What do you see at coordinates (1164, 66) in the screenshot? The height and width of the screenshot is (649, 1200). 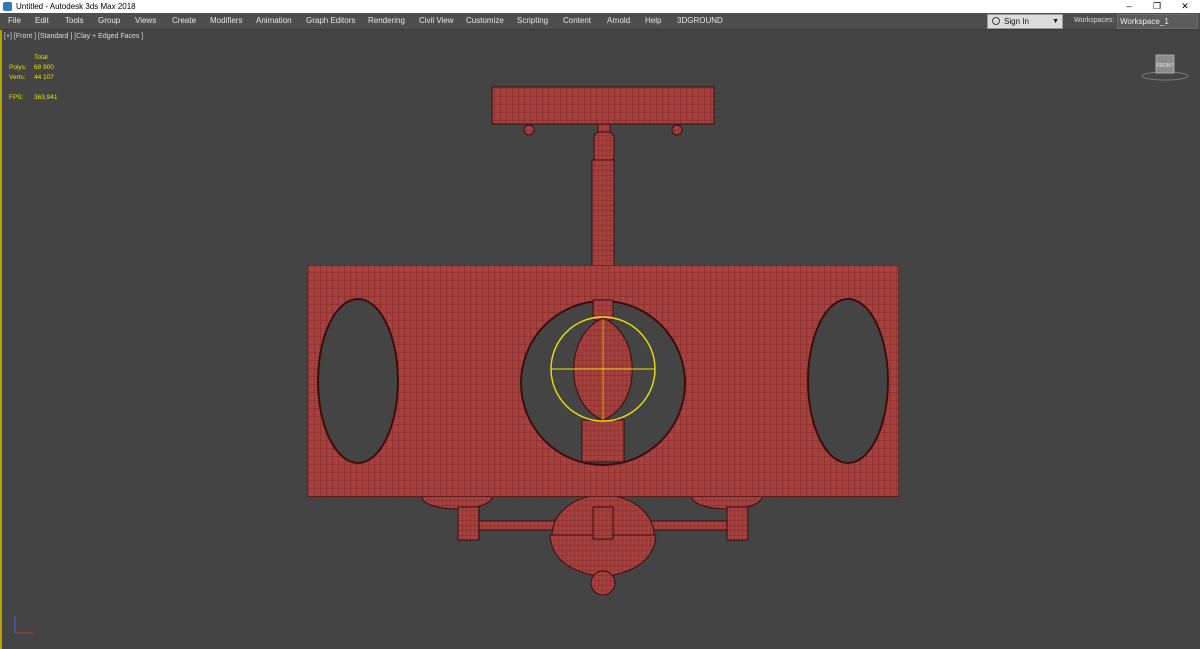 I see `viewcube-face-label: FRONT` at bounding box center [1164, 66].